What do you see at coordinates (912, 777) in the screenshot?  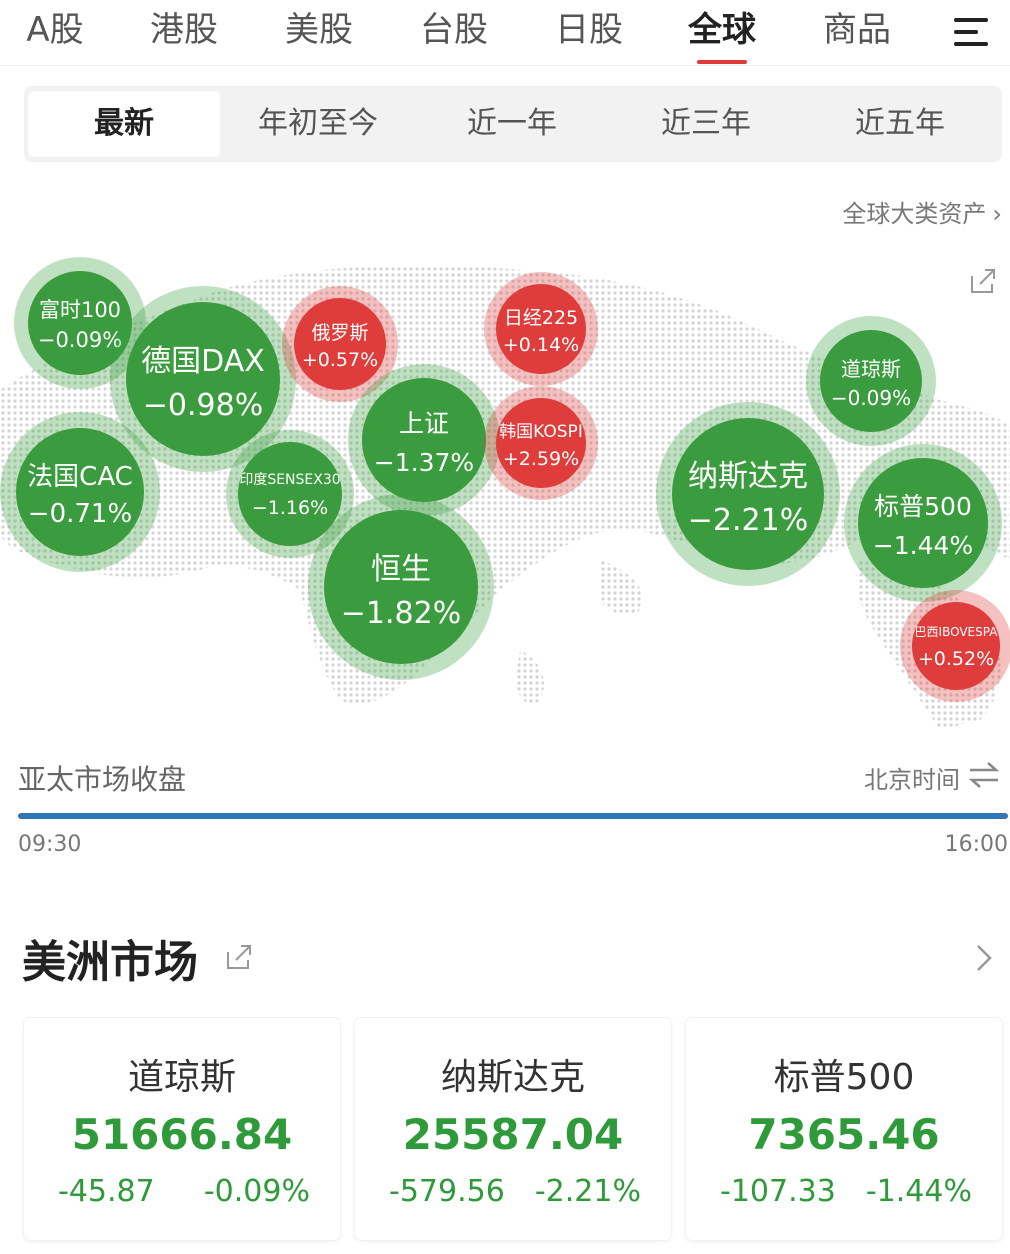 I see `timezone-label: 北京时间` at bounding box center [912, 777].